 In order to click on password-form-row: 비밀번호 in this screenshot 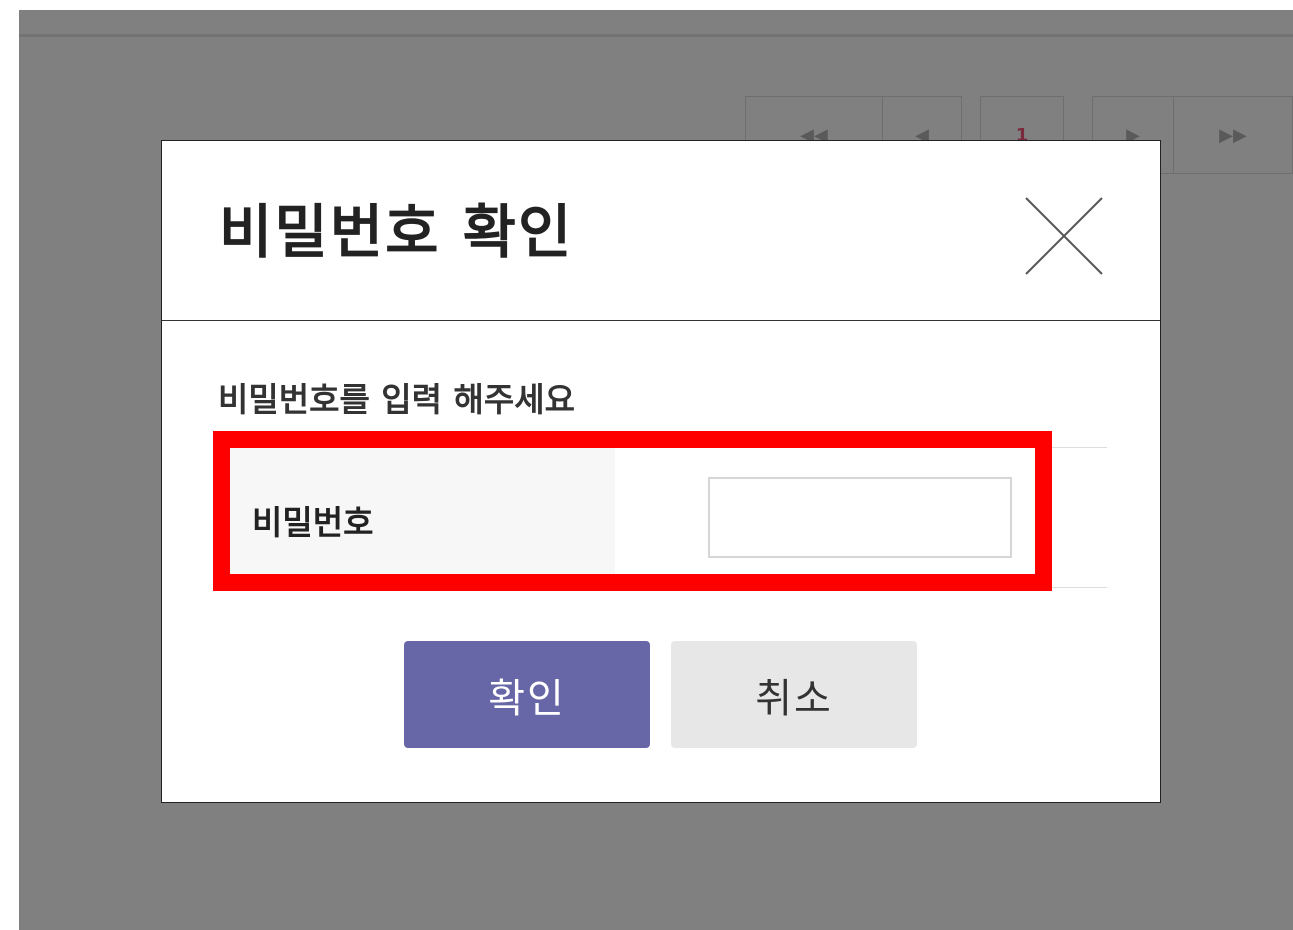, I will do `click(667, 517)`.